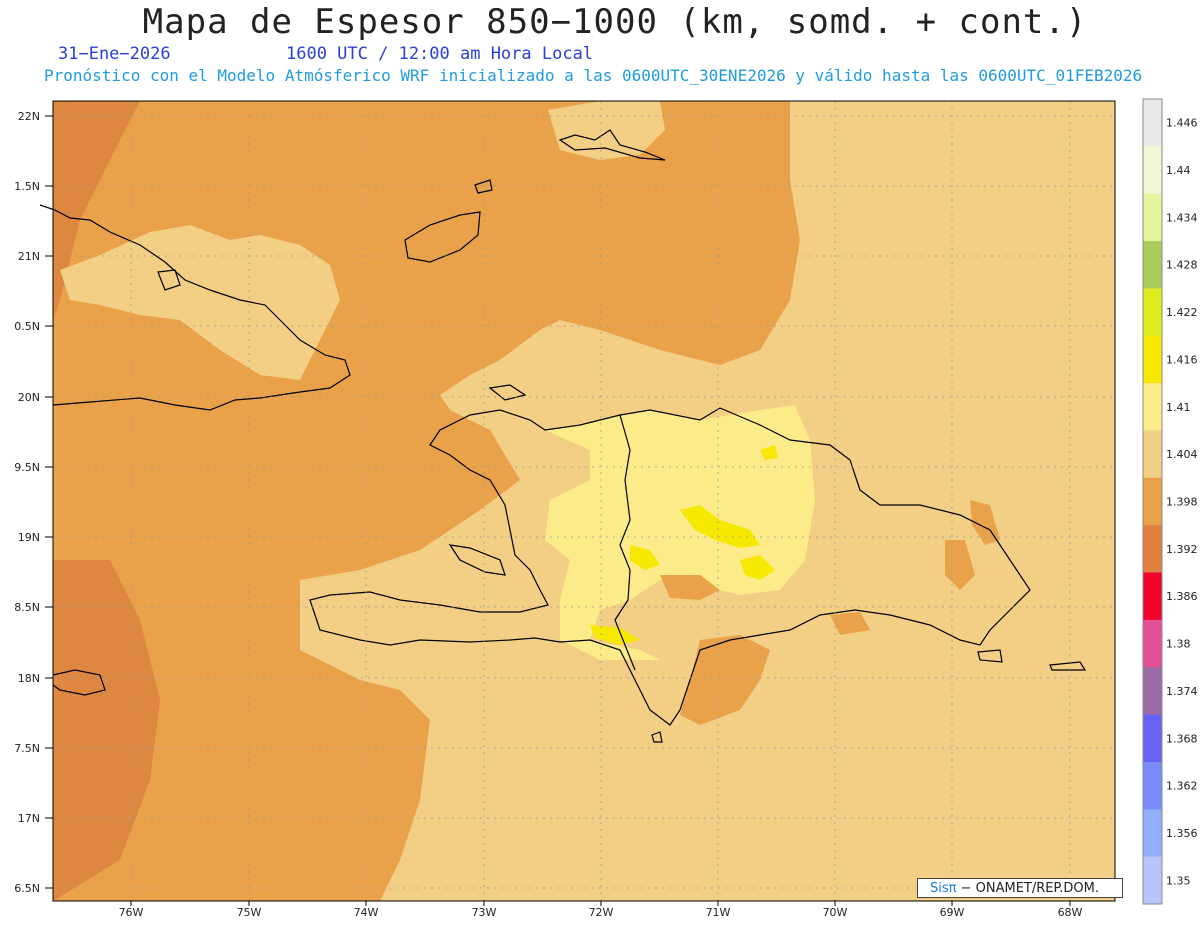 The image size is (1200, 927). What do you see at coordinates (952, 912) in the screenshot?
I see `lon-label: 69W` at bounding box center [952, 912].